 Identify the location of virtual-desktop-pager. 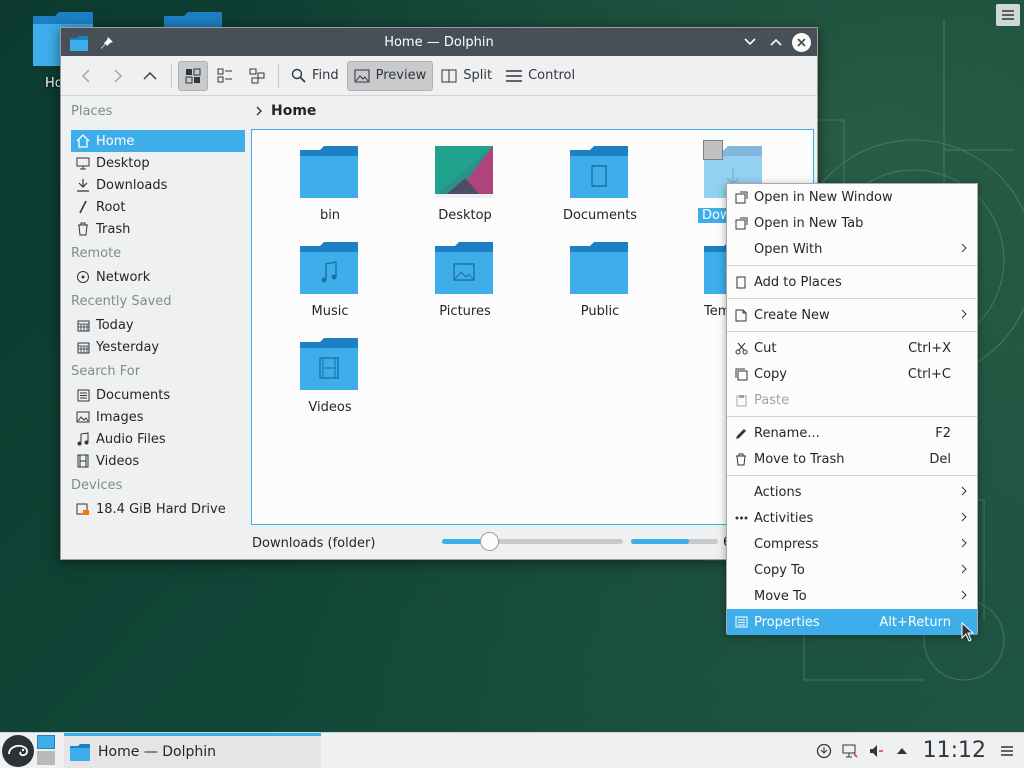
(47, 751).